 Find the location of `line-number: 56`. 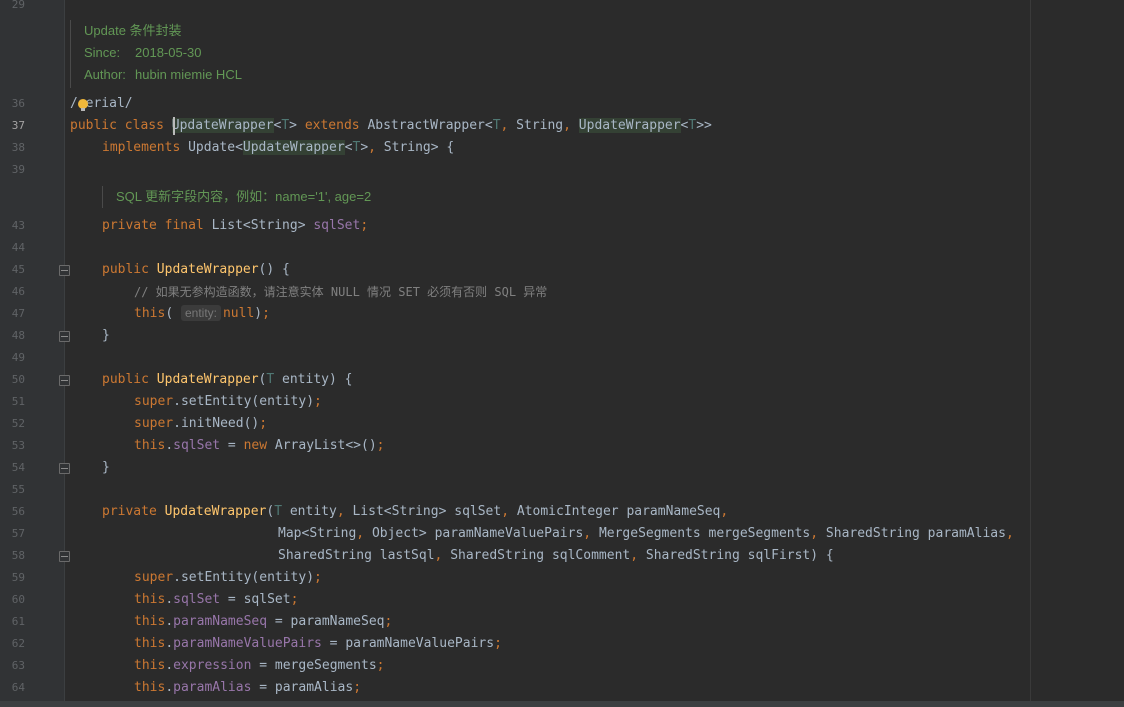

line-number: 56 is located at coordinates (18, 511).